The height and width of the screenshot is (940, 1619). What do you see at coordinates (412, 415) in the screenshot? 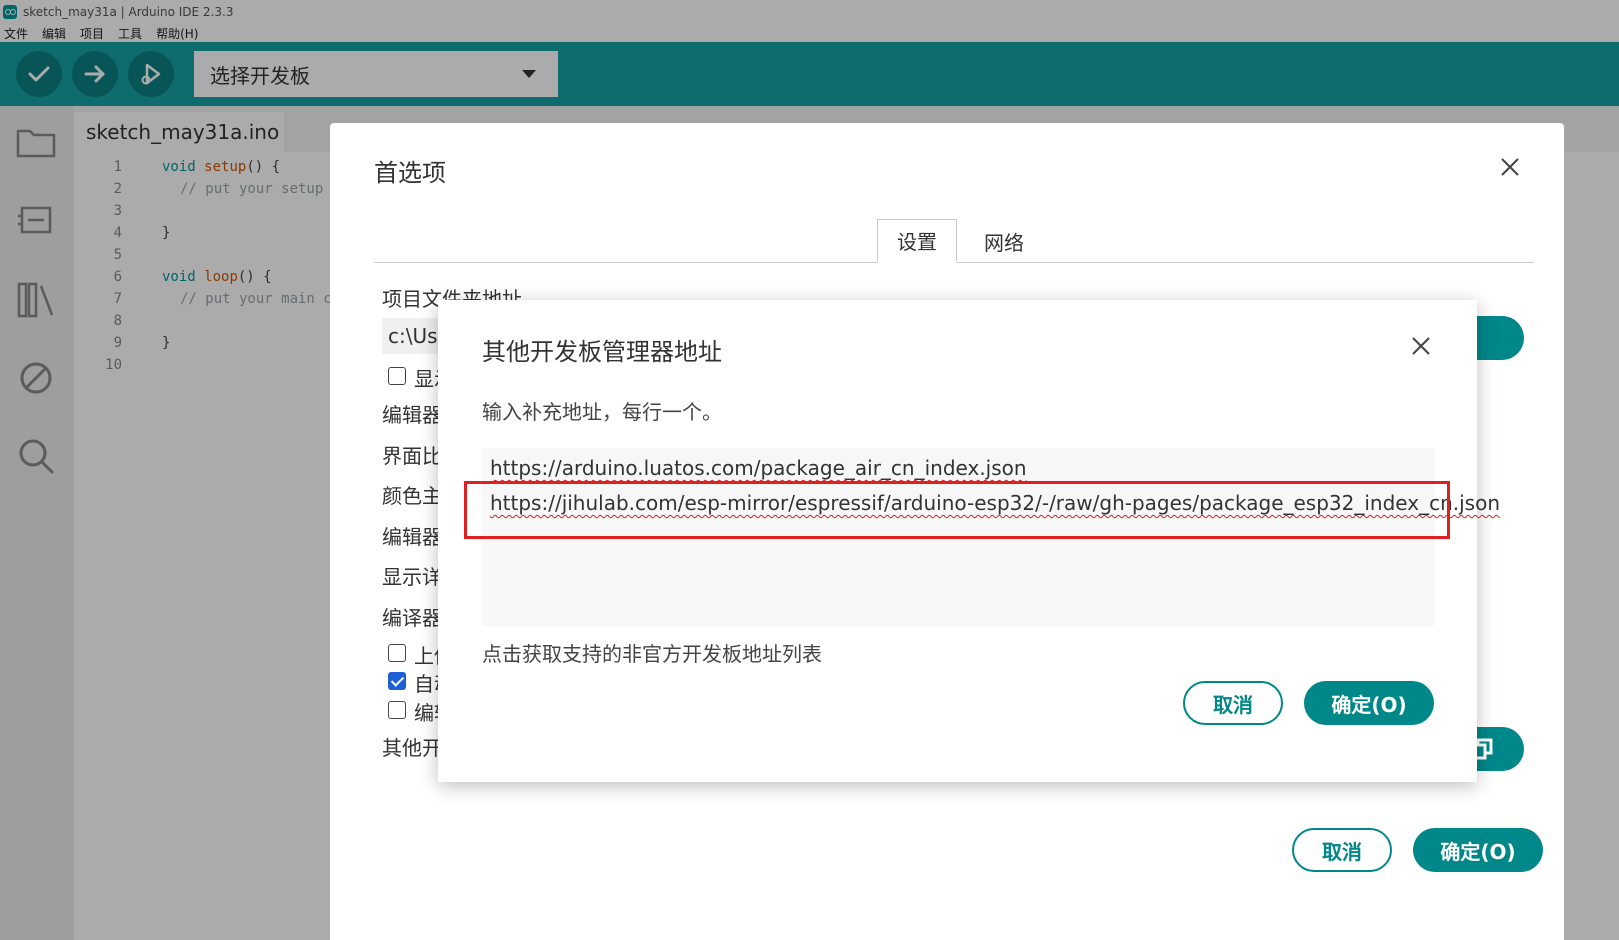
I see `editor-font-label: 编辑器` at bounding box center [412, 415].